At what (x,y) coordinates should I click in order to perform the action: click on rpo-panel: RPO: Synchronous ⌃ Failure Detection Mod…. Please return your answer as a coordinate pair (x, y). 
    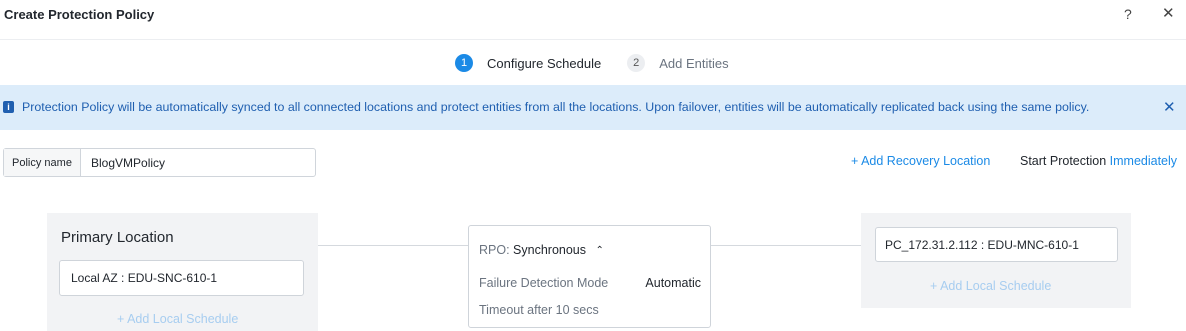
    Looking at the image, I should click on (589, 276).